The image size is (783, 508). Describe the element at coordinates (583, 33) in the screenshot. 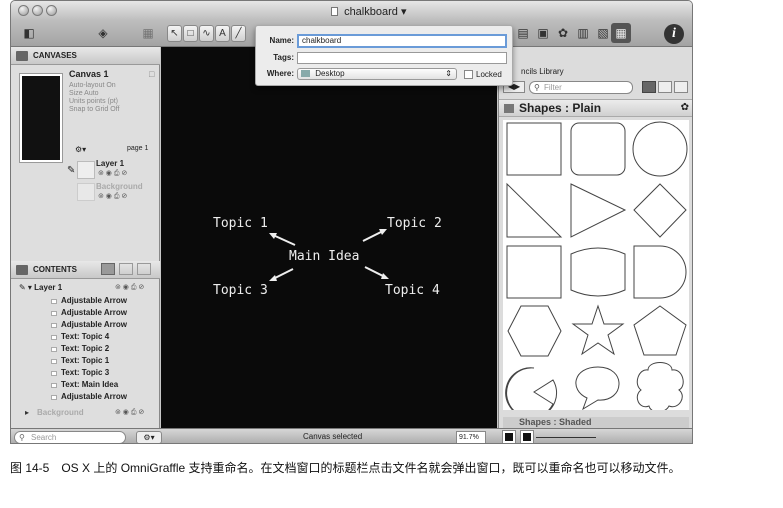

I see `canvas-icon: ▥` at that location.